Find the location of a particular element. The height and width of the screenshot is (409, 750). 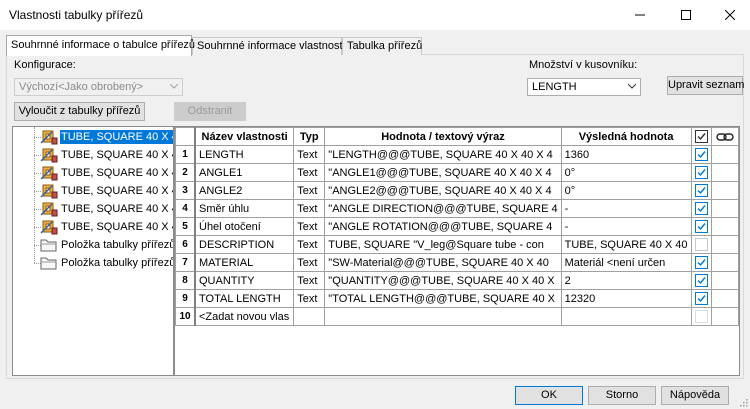

cell-value-expression: "TOTAL LENGTH@@@TUBE, SQUARE 40 X is located at coordinates (443, 298).